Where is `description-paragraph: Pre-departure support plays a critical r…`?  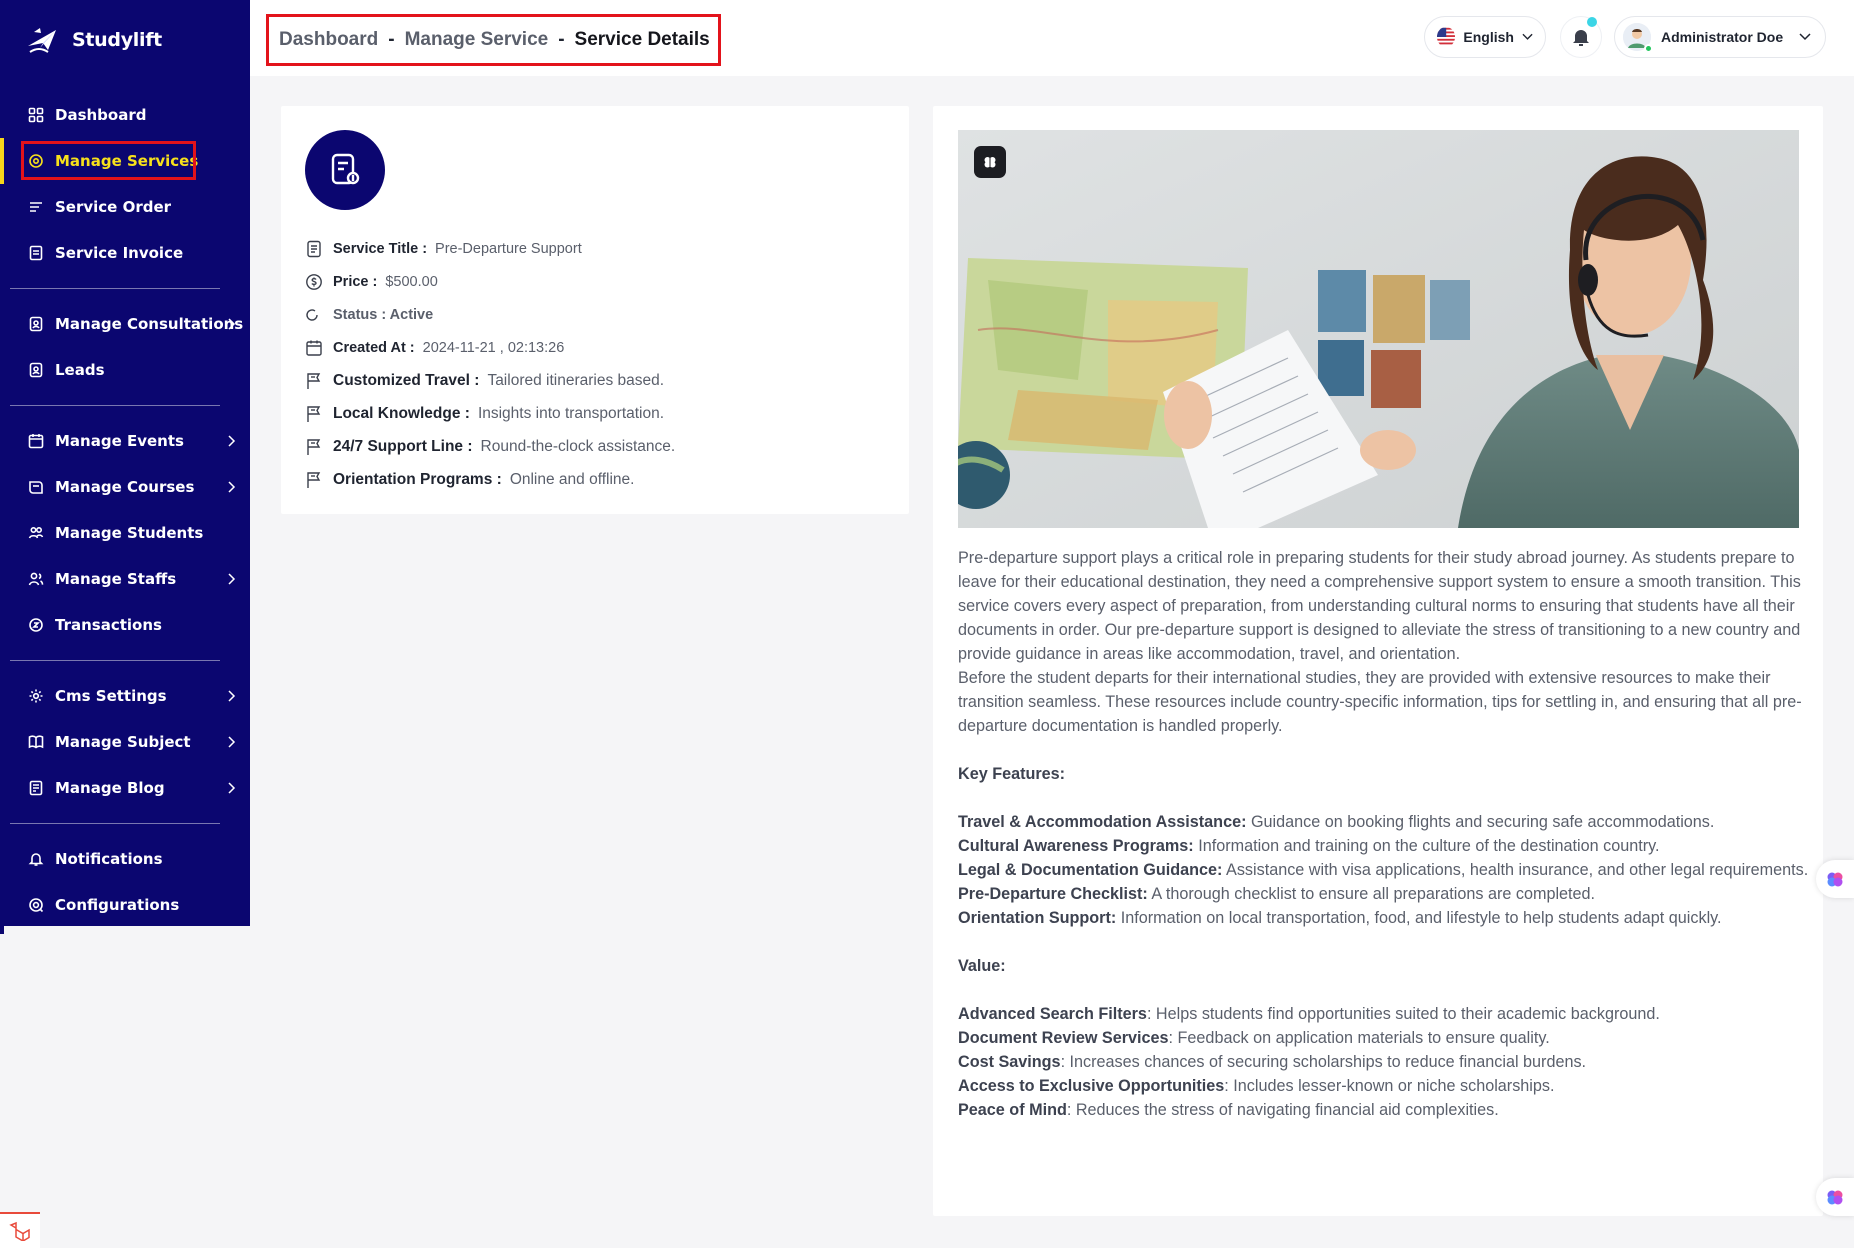
description-paragraph: Pre-departure support plays a critical r… is located at coordinates (1379, 606).